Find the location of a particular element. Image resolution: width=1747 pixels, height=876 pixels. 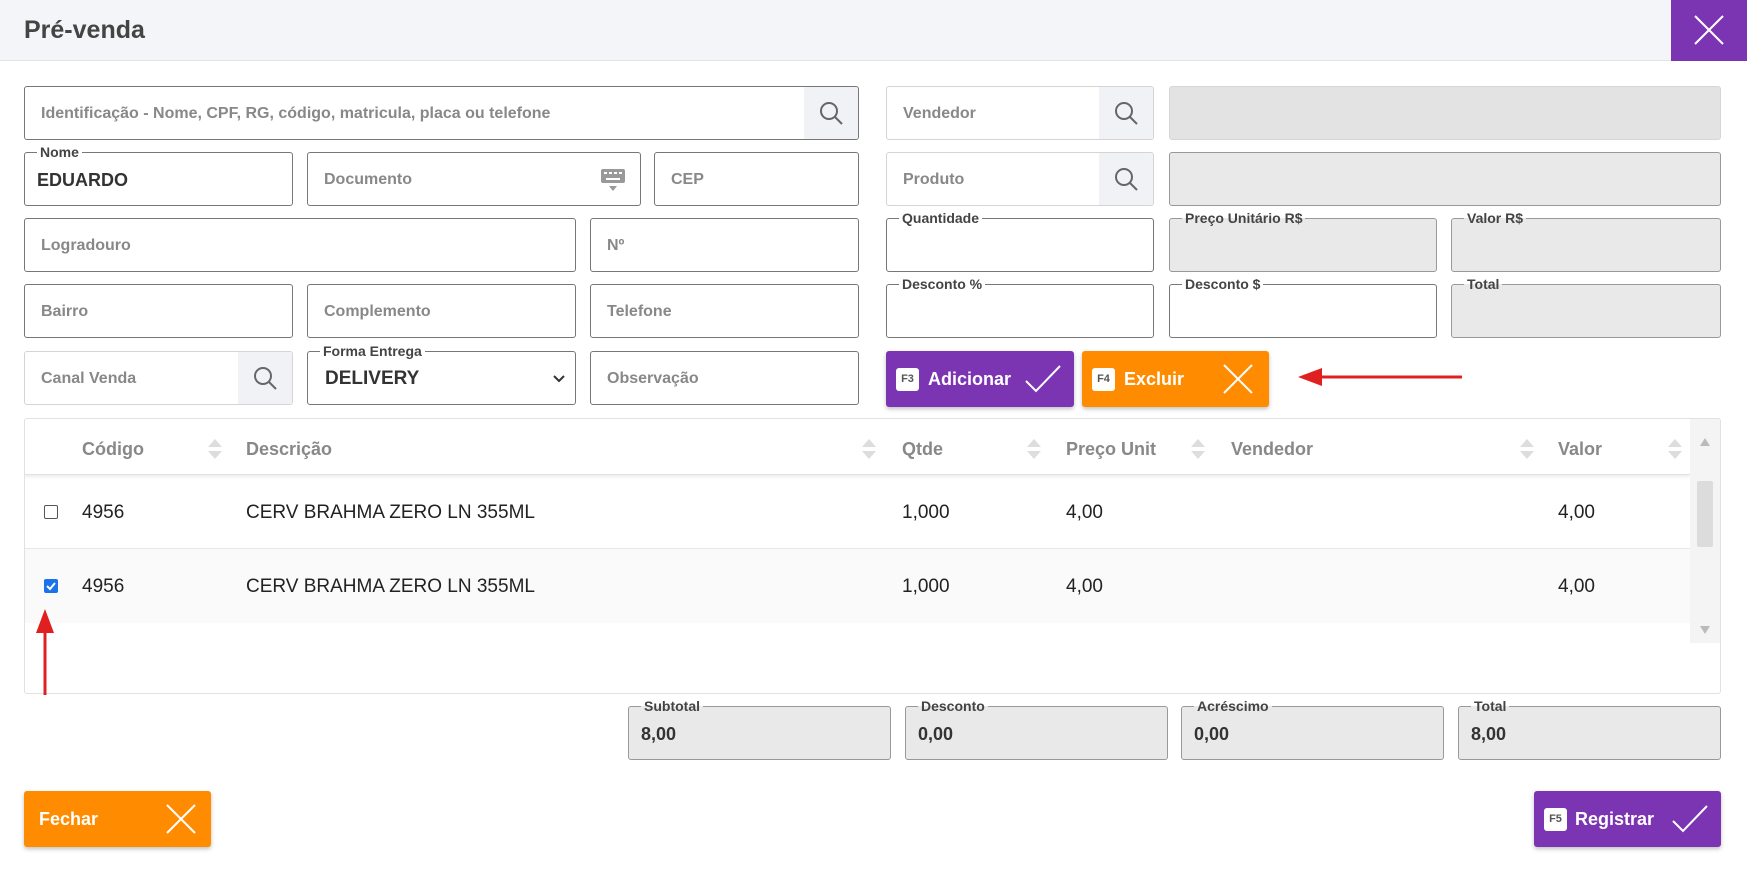

chevron-down-icon is located at coordinates (559, 379).